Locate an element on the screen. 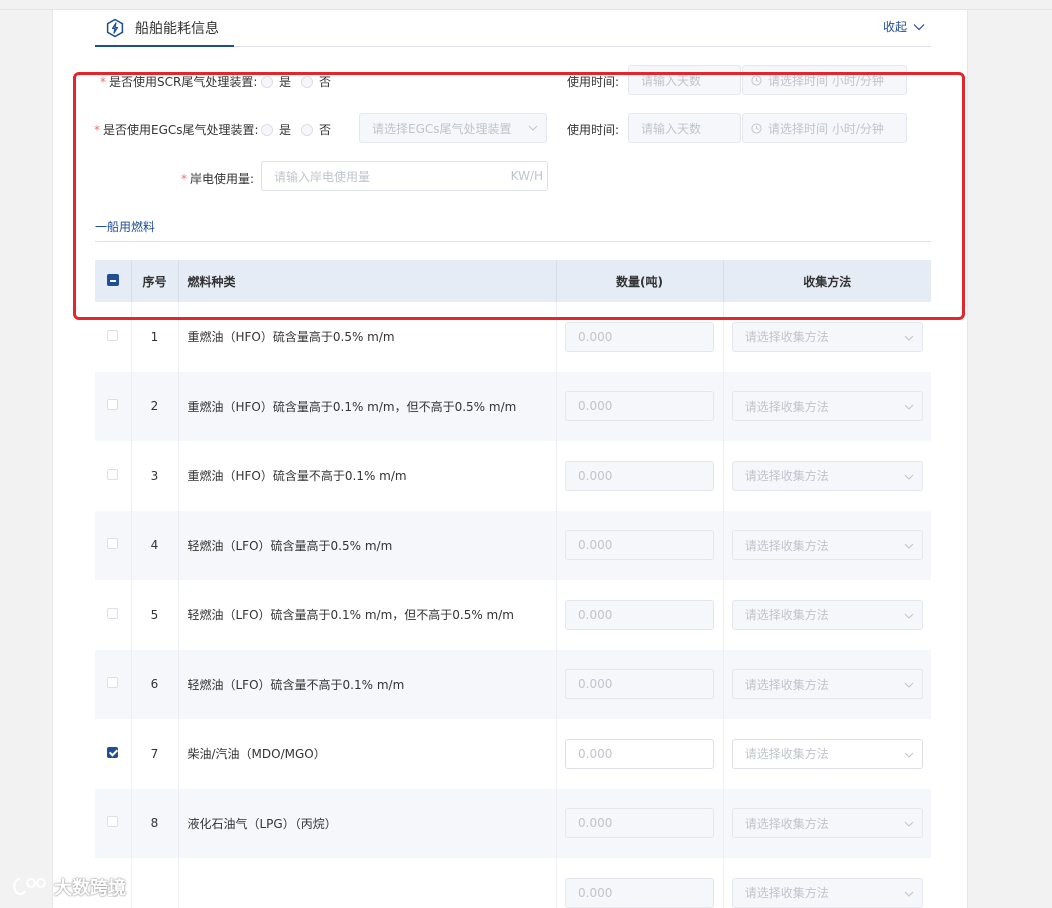 This screenshot has width=1052, height=908. row-index is located at coordinates (155, 883).